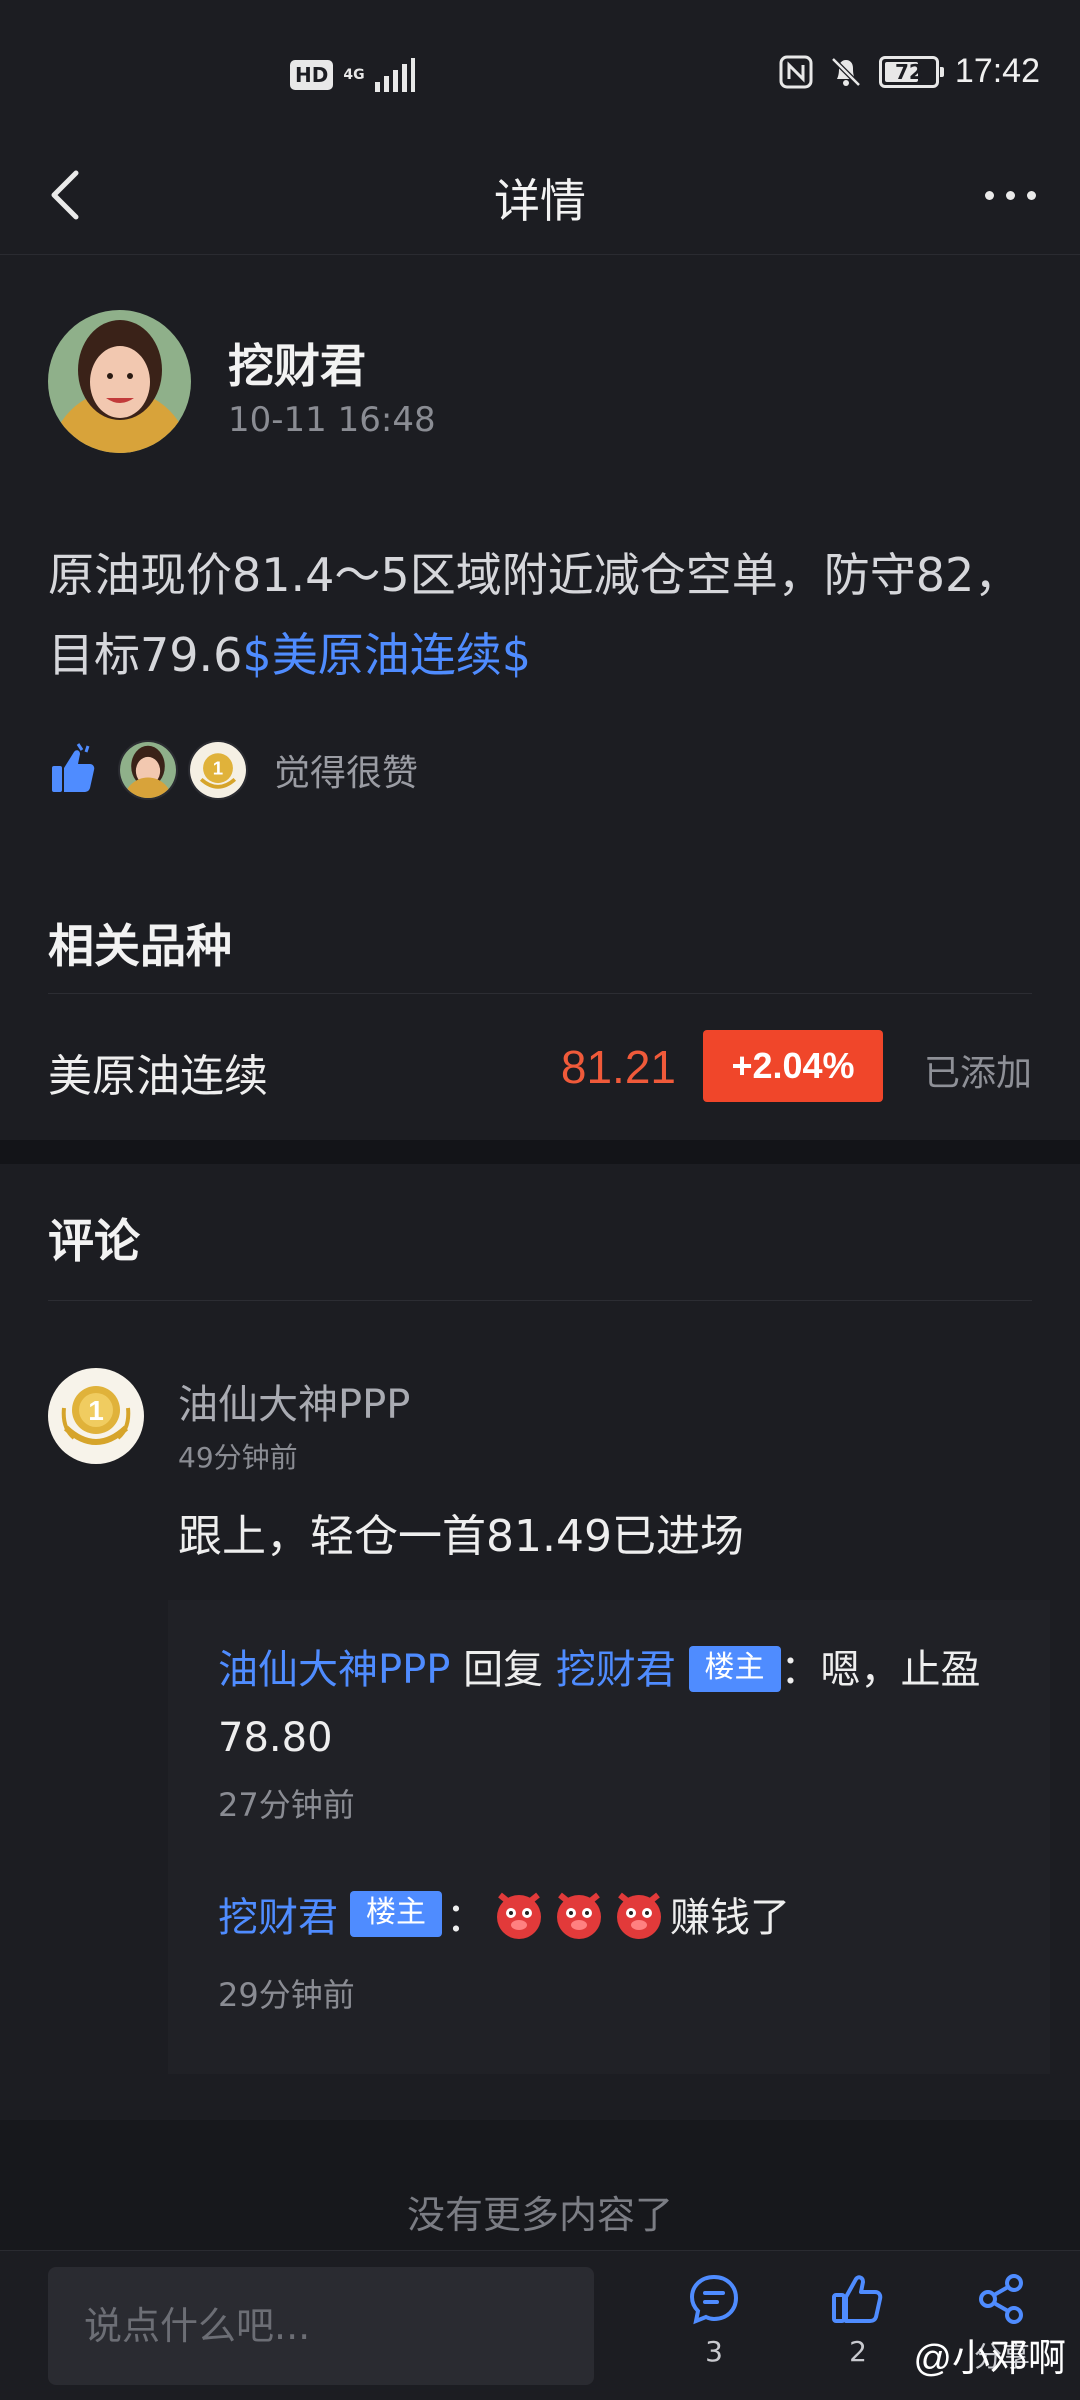 This screenshot has width=1080, height=2400. What do you see at coordinates (312, 75) in the screenshot?
I see `hd-badge: HD` at bounding box center [312, 75].